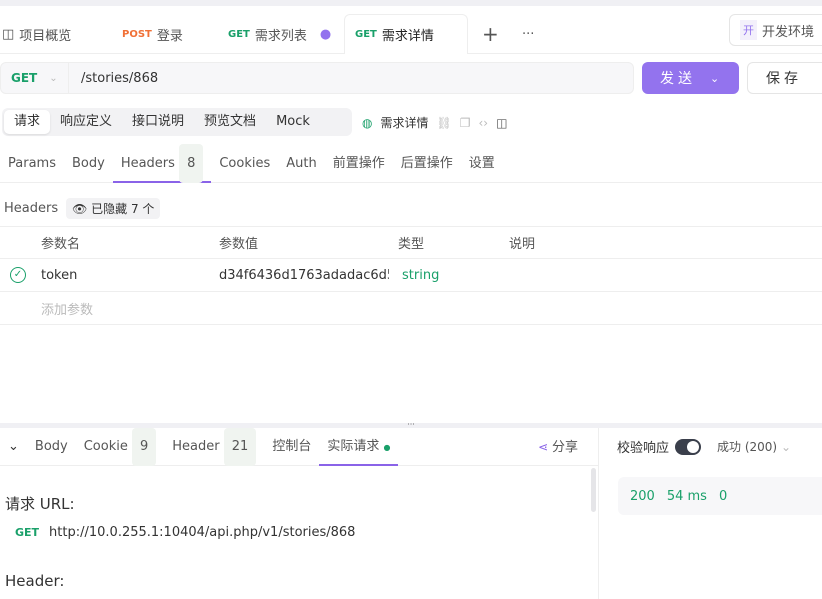 This screenshot has width=822, height=599. I want to click on globe-icon: ◍, so click(367, 122).